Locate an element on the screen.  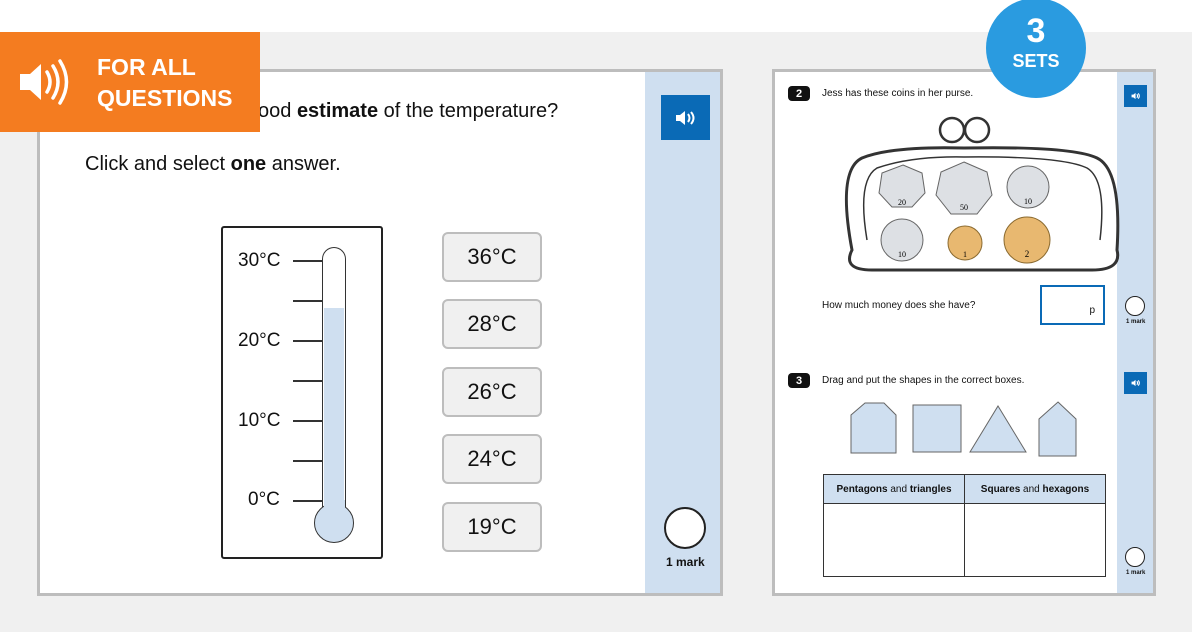
badge-label: SETS is located at coordinates (1036, 61).